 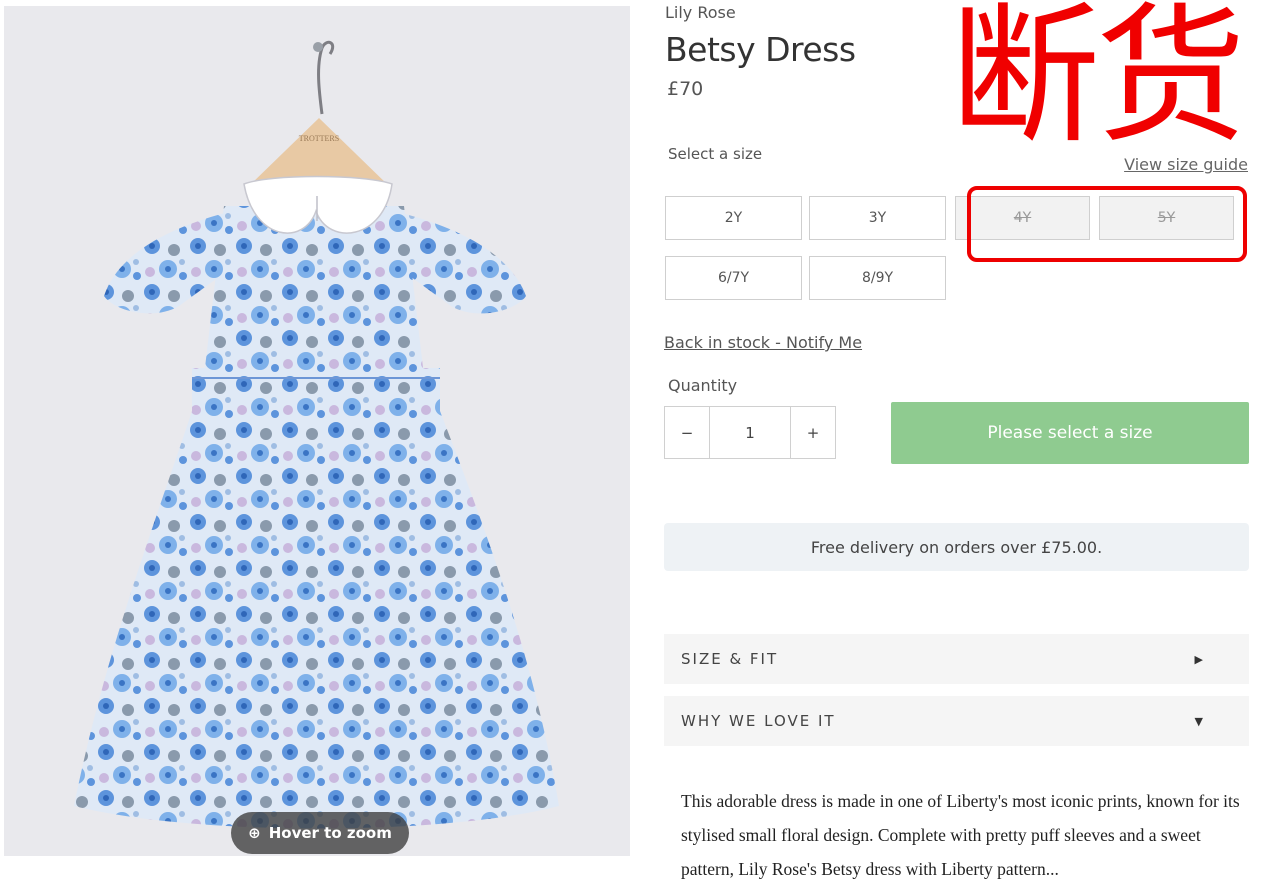 What do you see at coordinates (254, 833) in the screenshot?
I see `zoom-icon: ⊕` at bounding box center [254, 833].